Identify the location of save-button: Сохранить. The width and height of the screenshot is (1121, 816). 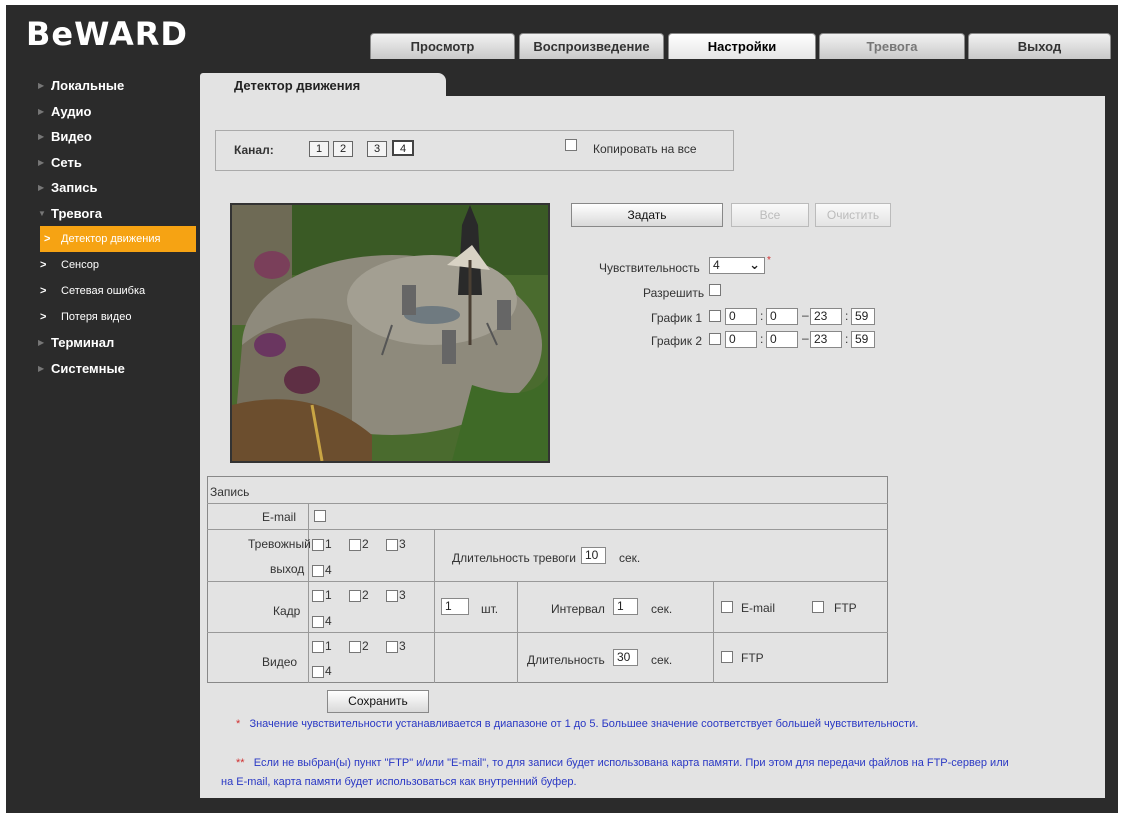
(378, 701).